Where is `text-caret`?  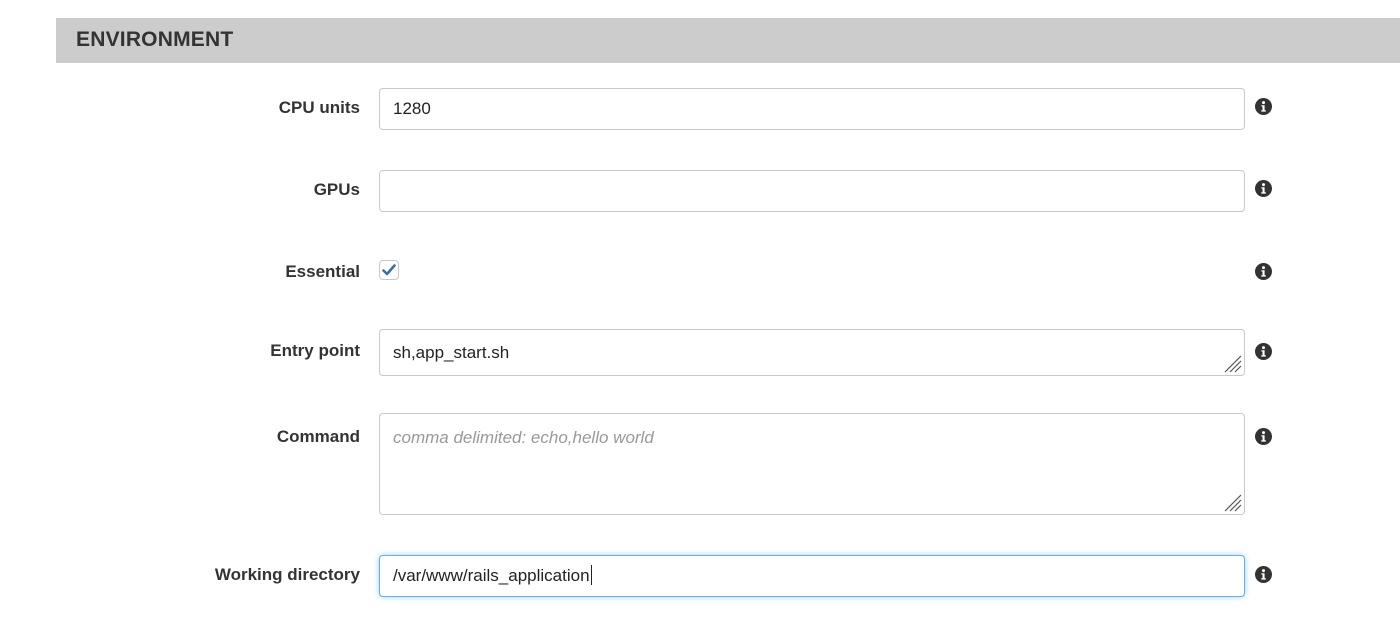 text-caret is located at coordinates (591, 574).